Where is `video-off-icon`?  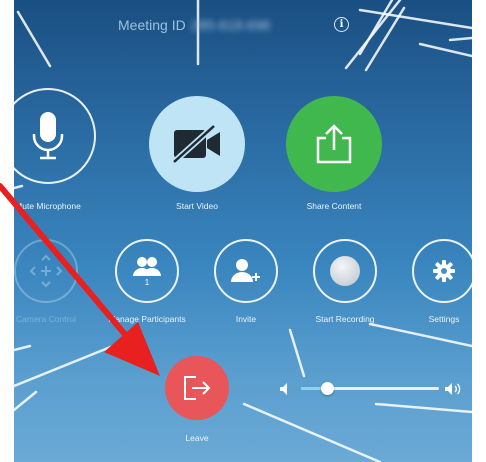 video-off-icon is located at coordinates (195, 144).